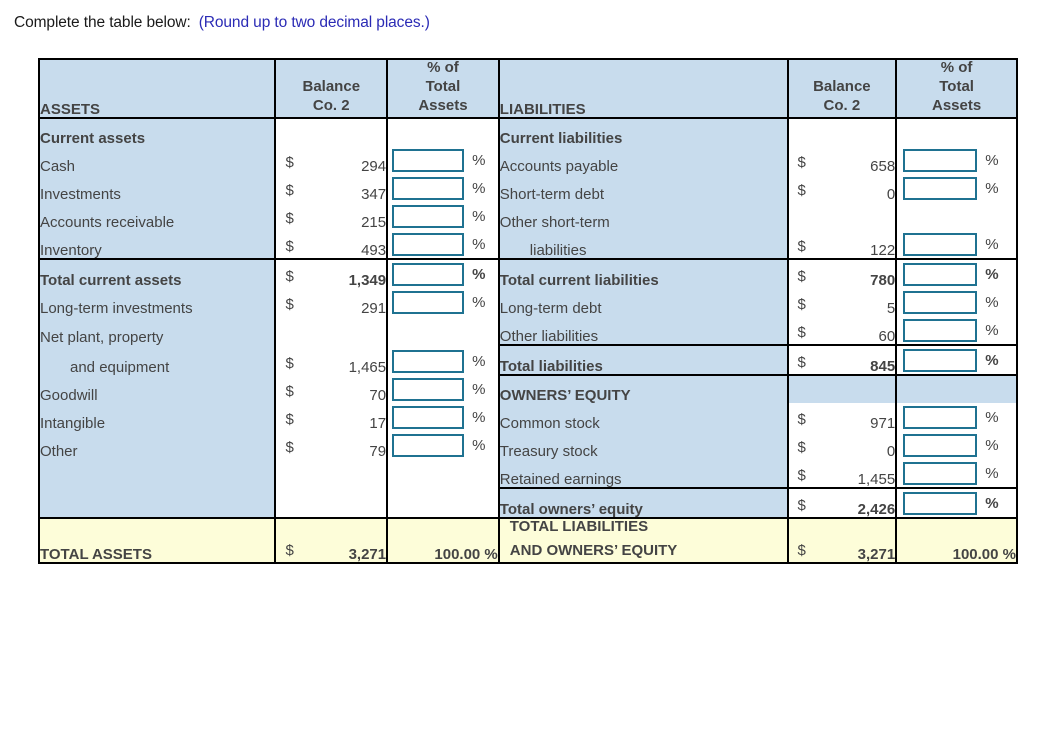  I want to click on liability-balance-cell: $780, so click(841, 273).